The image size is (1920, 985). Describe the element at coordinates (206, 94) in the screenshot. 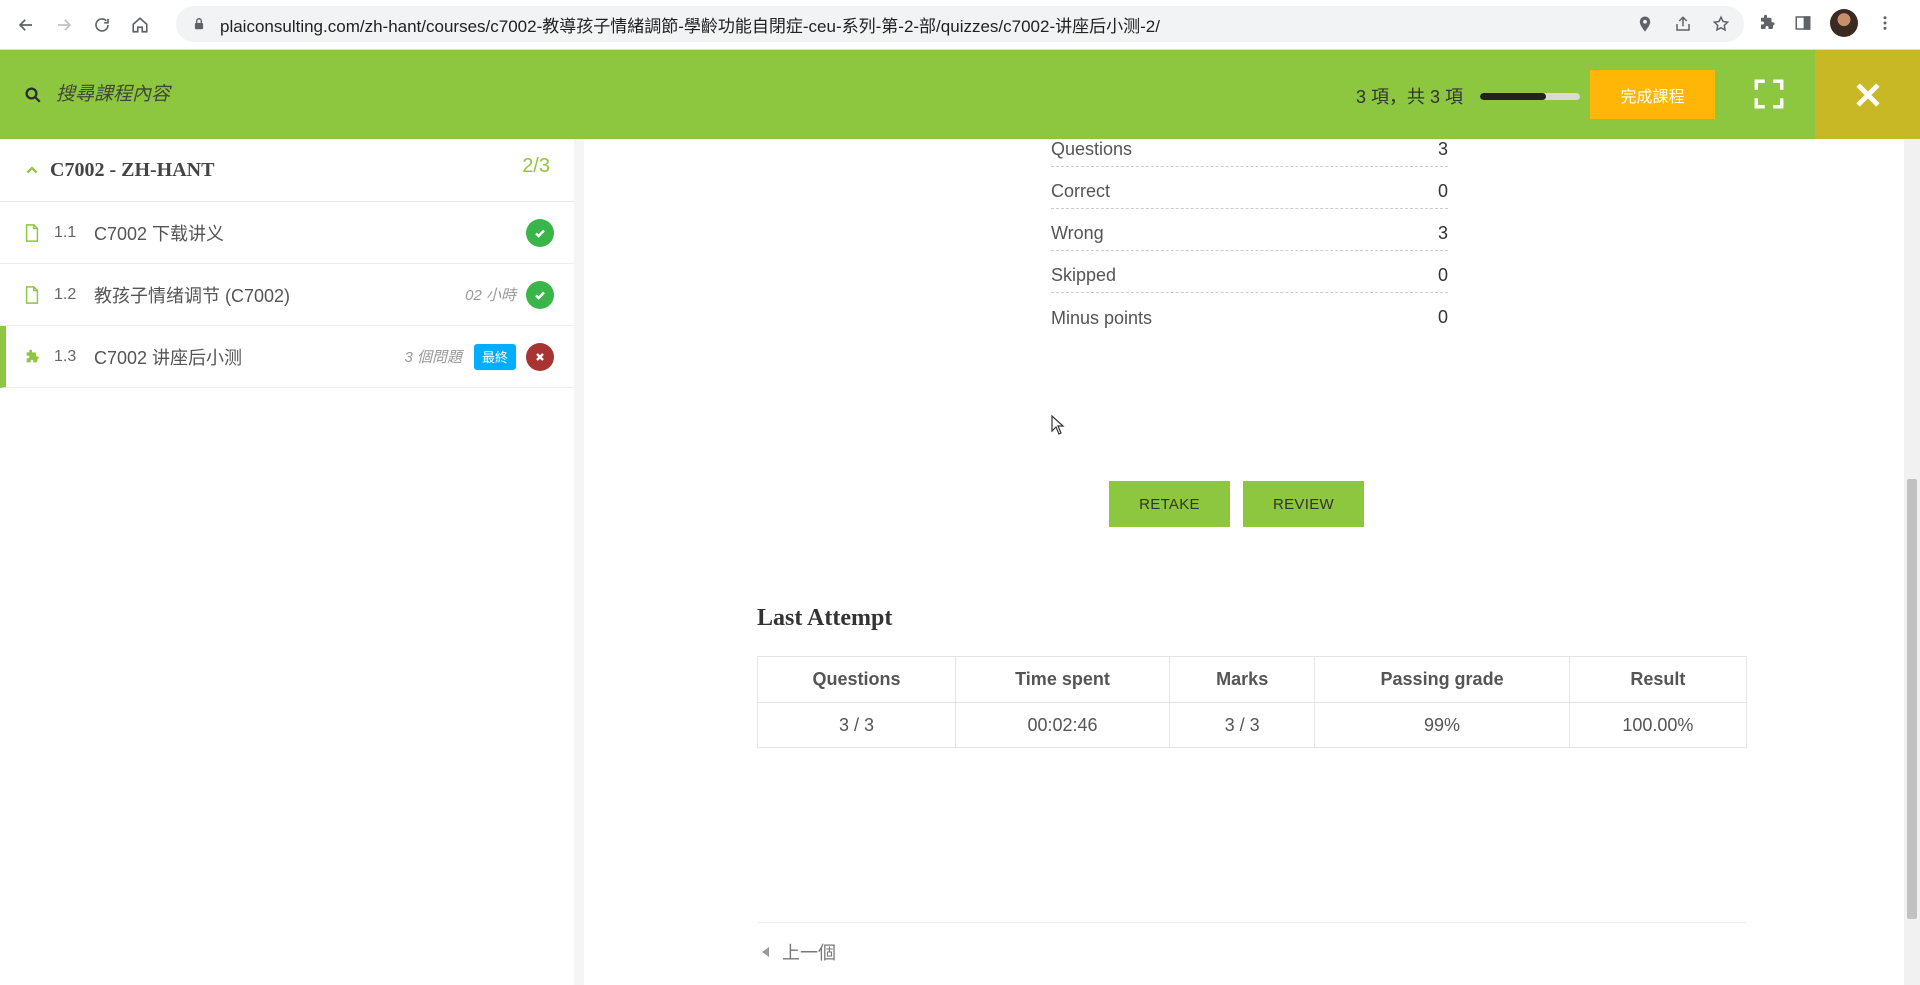

I see `search-input` at that location.